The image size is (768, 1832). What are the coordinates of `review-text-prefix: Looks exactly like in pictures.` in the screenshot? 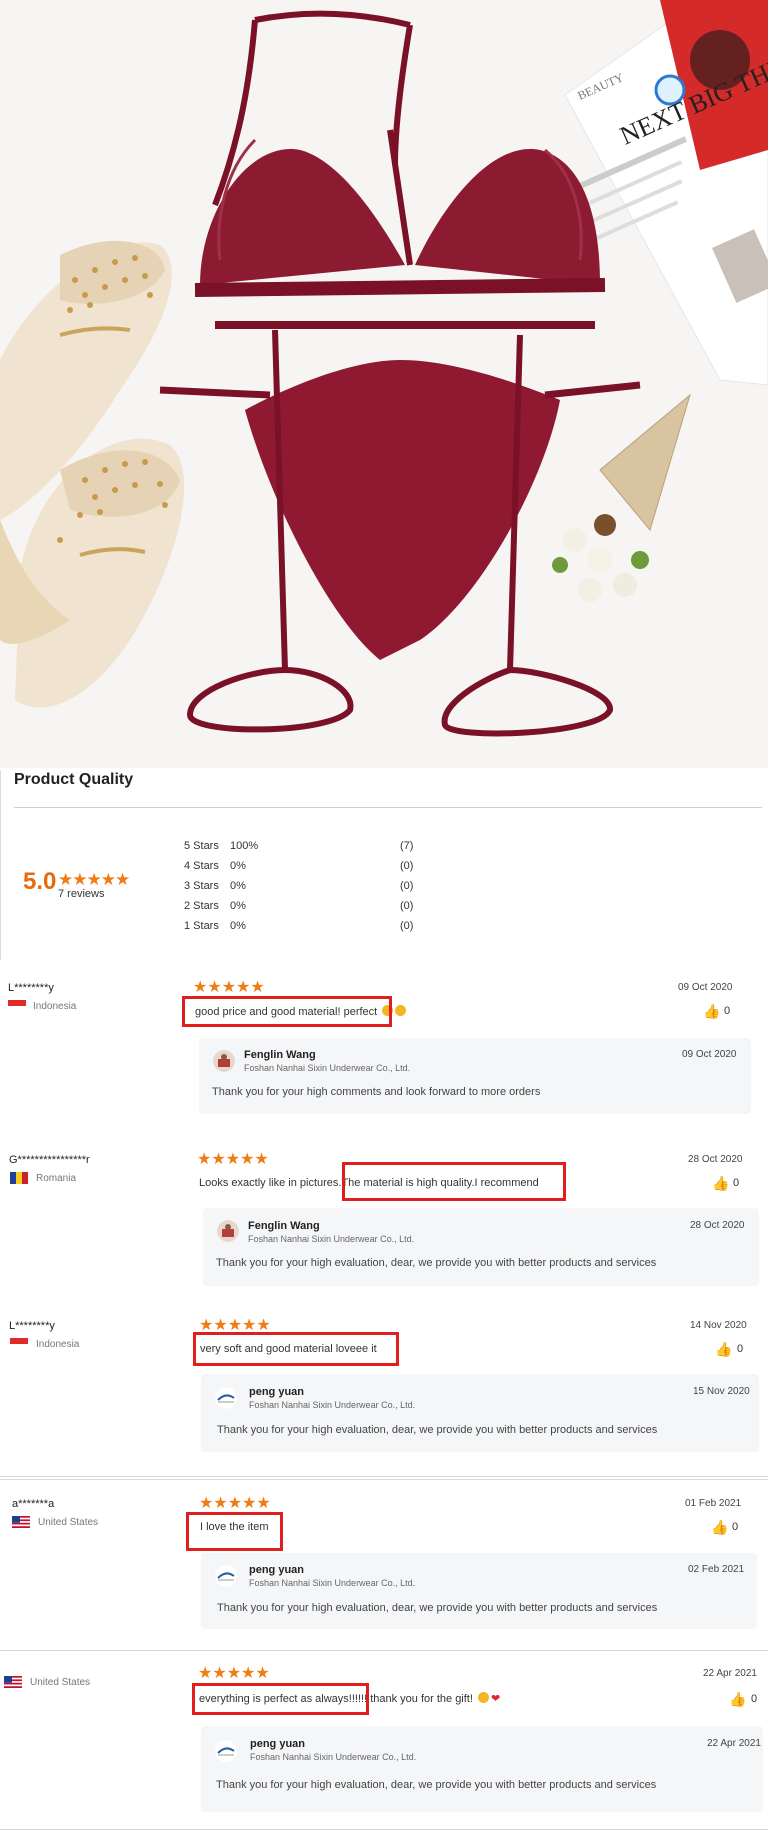 It's located at (270, 1183).